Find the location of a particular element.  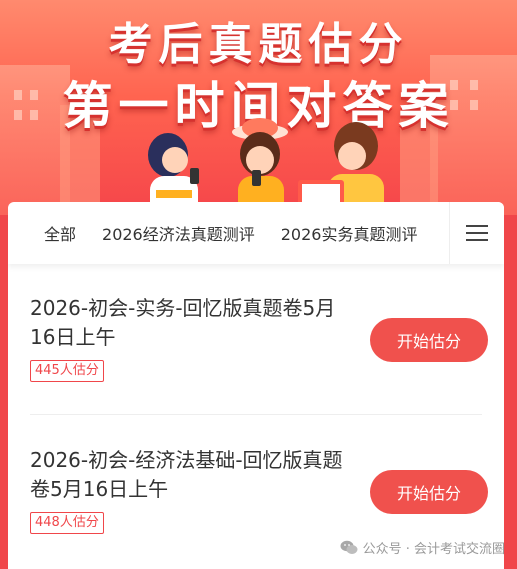

tab-bar: 全部 2026经济法真题测评 2026实务真题测评 is located at coordinates (256, 233).